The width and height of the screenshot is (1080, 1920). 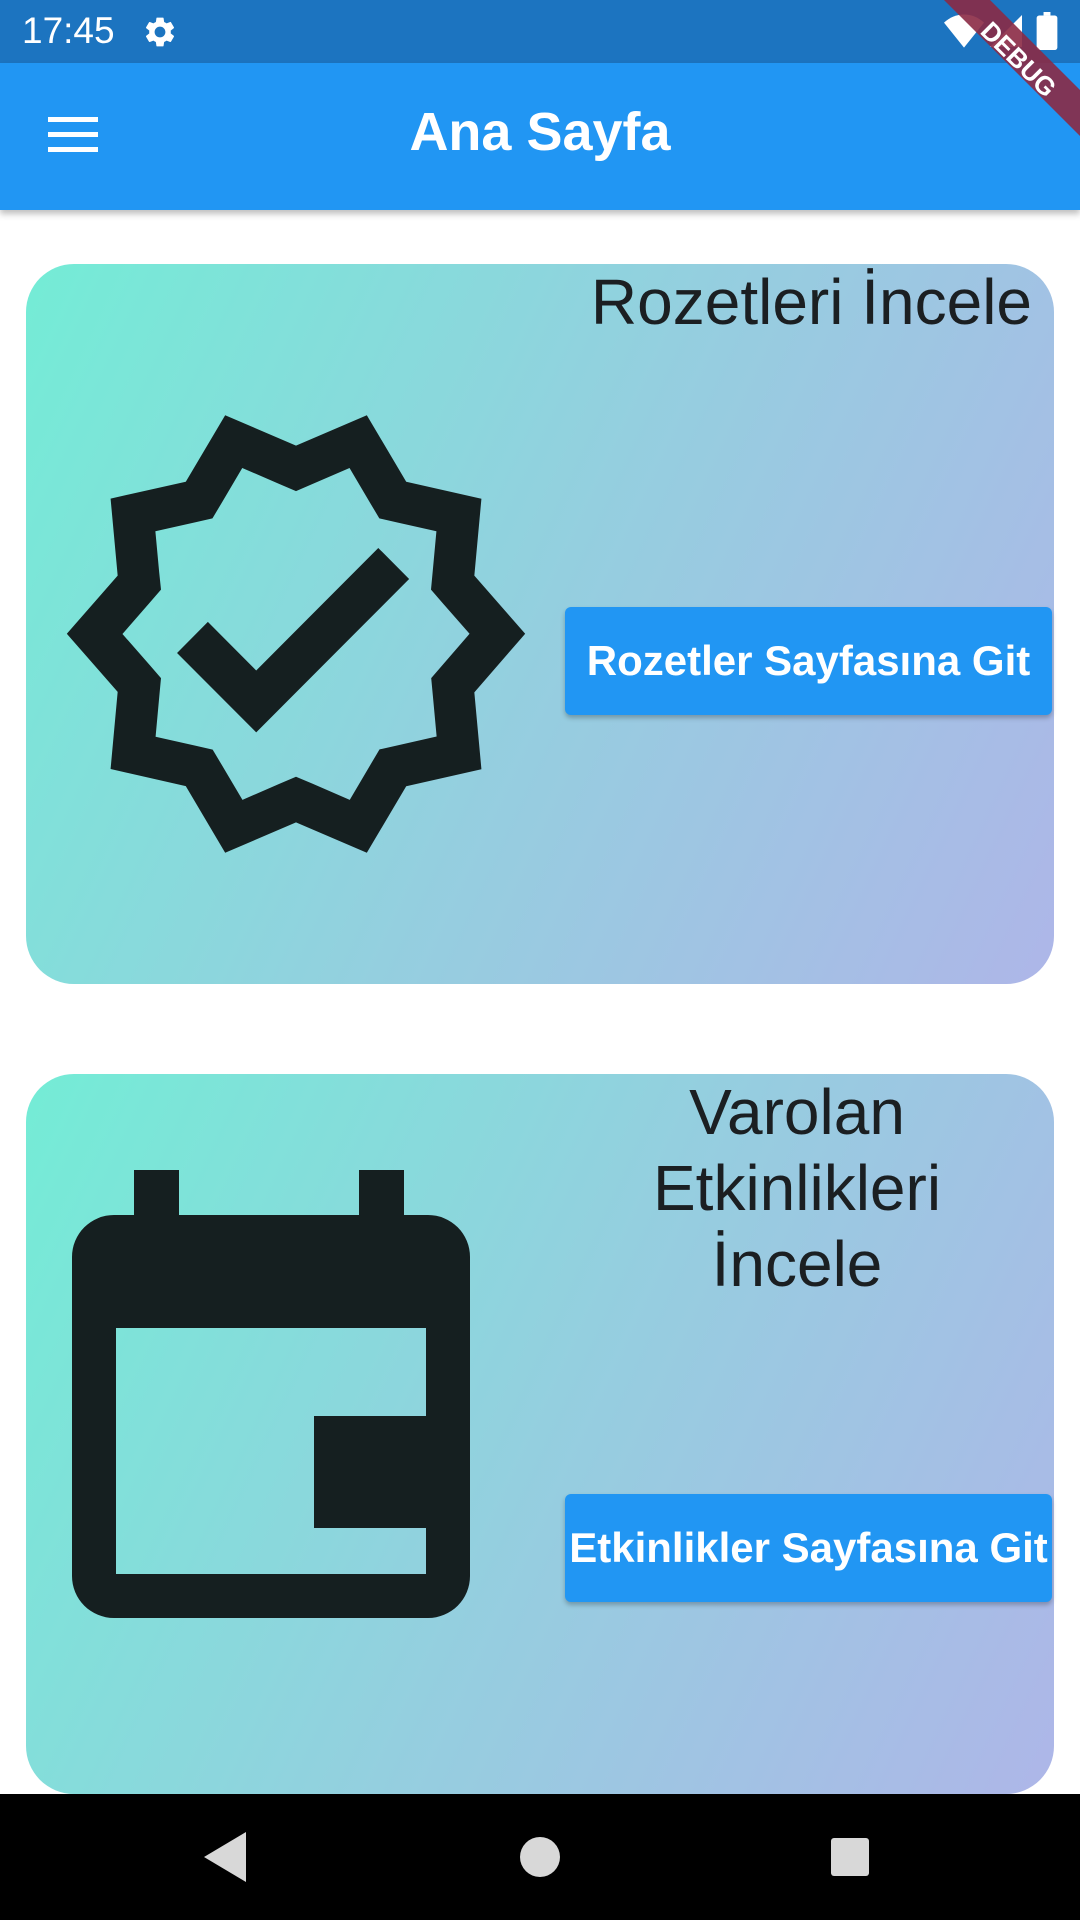 I want to click on system-nav-bar, so click(x=540, y=1857).